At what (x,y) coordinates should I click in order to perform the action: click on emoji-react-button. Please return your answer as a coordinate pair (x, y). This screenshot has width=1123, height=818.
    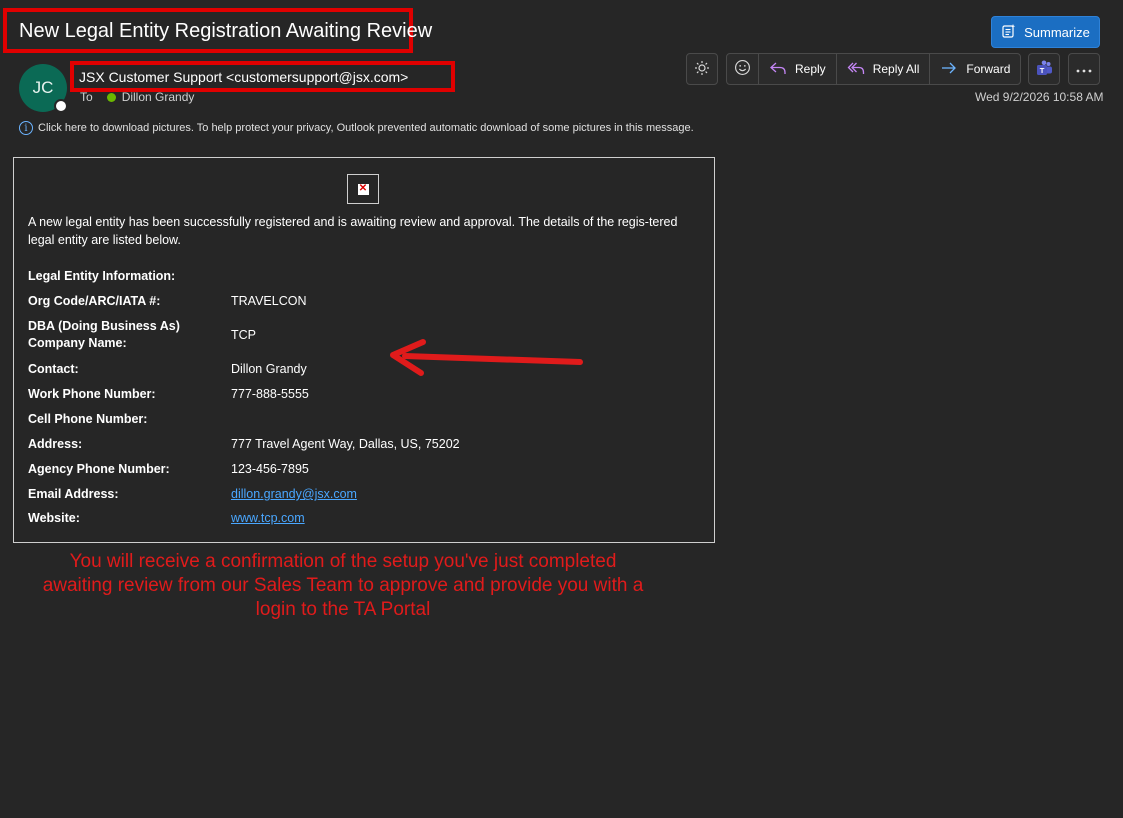
    Looking at the image, I should click on (743, 69).